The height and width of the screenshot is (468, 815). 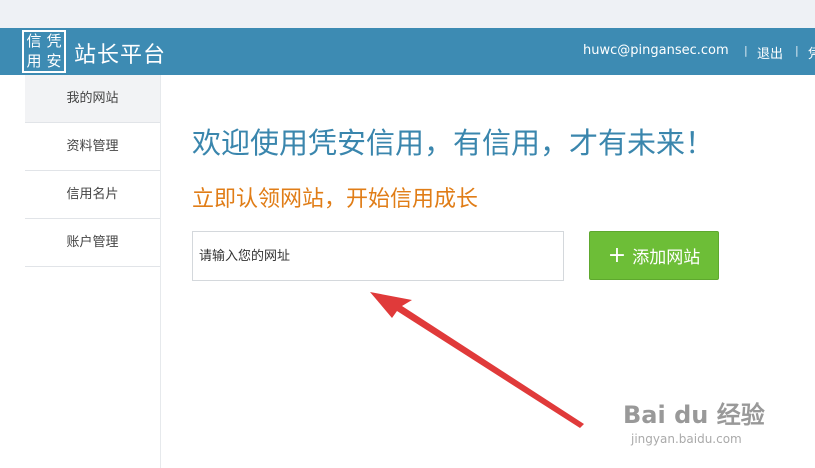 What do you see at coordinates (453, 143) in the screenshot?
I see `welcome-heading: 欢迎使用凭安信用，有信用，才有未来！` at bounding box center [453, 143].